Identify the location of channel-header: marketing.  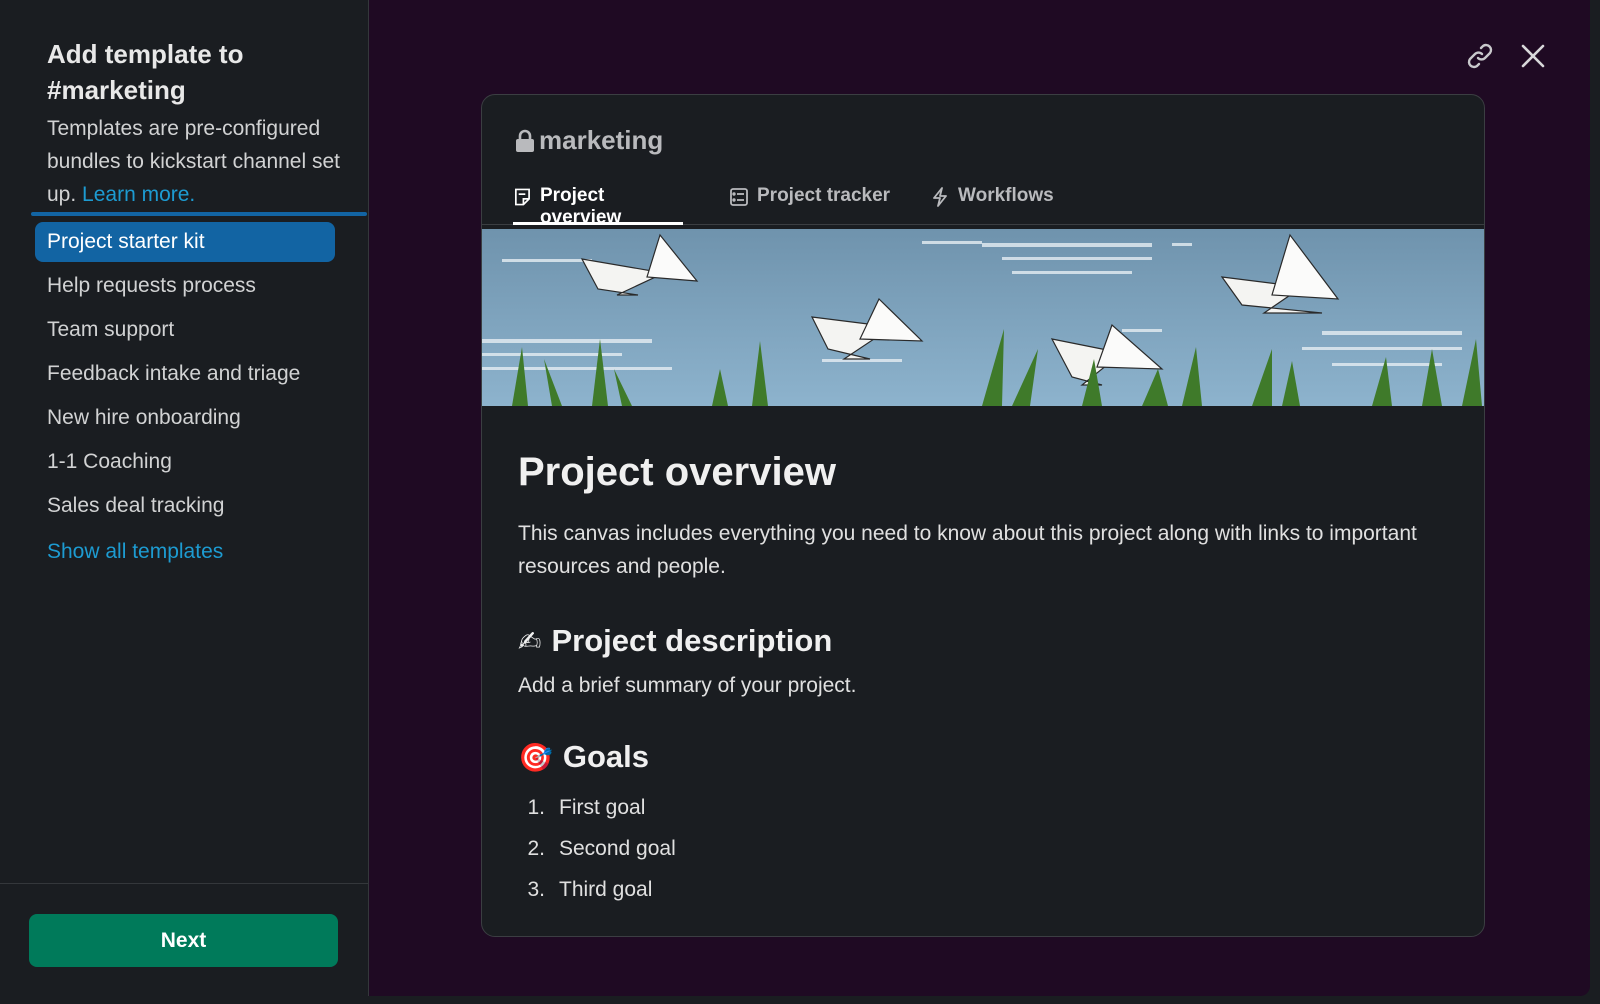
(589, 140).